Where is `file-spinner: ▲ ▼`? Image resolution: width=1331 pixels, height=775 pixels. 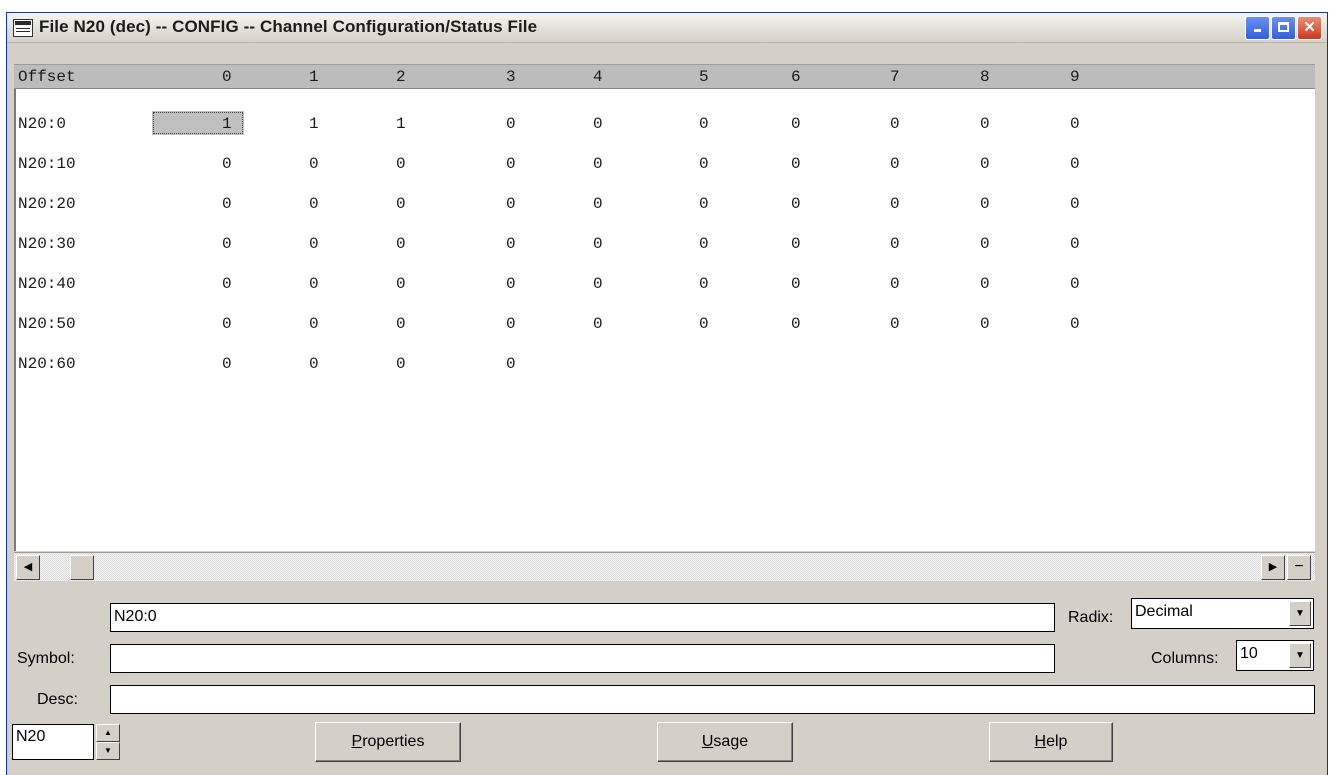
file-spinner: ▲ ▼ is located at coordinates (108, 742).